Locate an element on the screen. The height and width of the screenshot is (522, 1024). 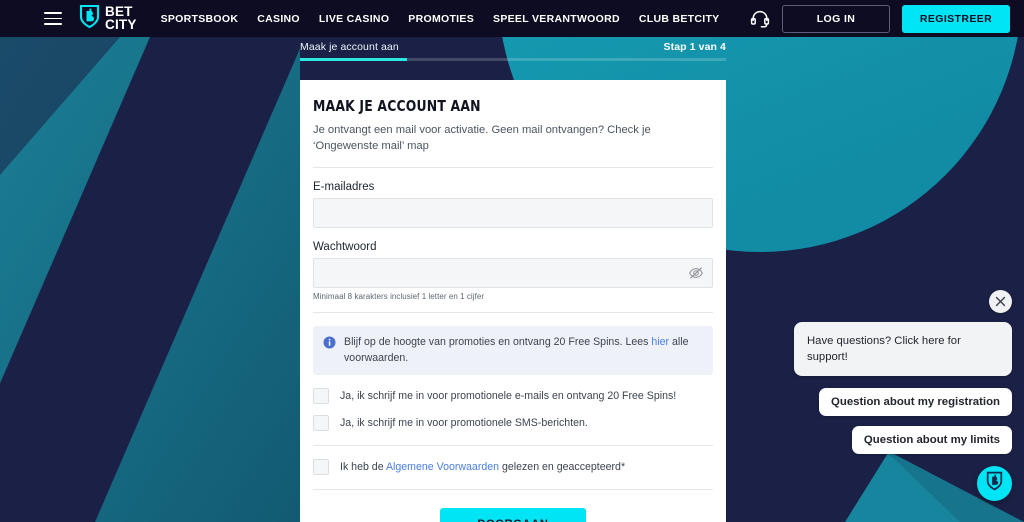
terms-conditions-link: Algemene Voorwaarden is located at coordinates (442, 467).